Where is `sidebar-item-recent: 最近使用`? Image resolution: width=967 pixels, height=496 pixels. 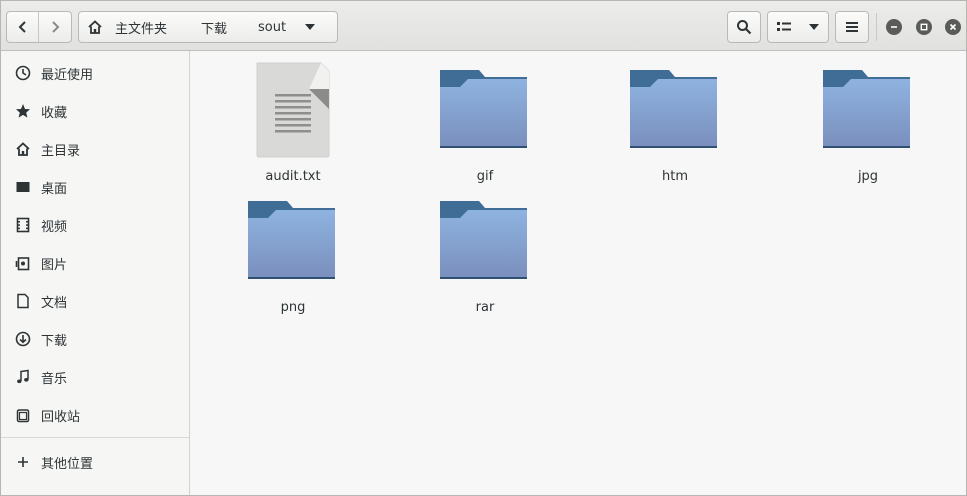
sidebar-item-recent: 最近使用 is located at coordinates (95, 72).